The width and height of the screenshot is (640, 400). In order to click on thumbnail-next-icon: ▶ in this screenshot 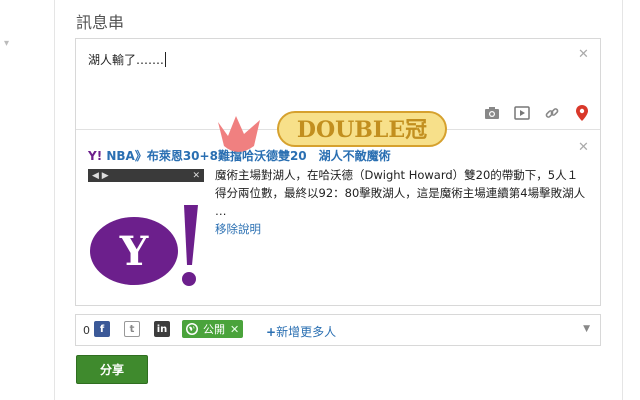, I will do `click(105, 176)`.